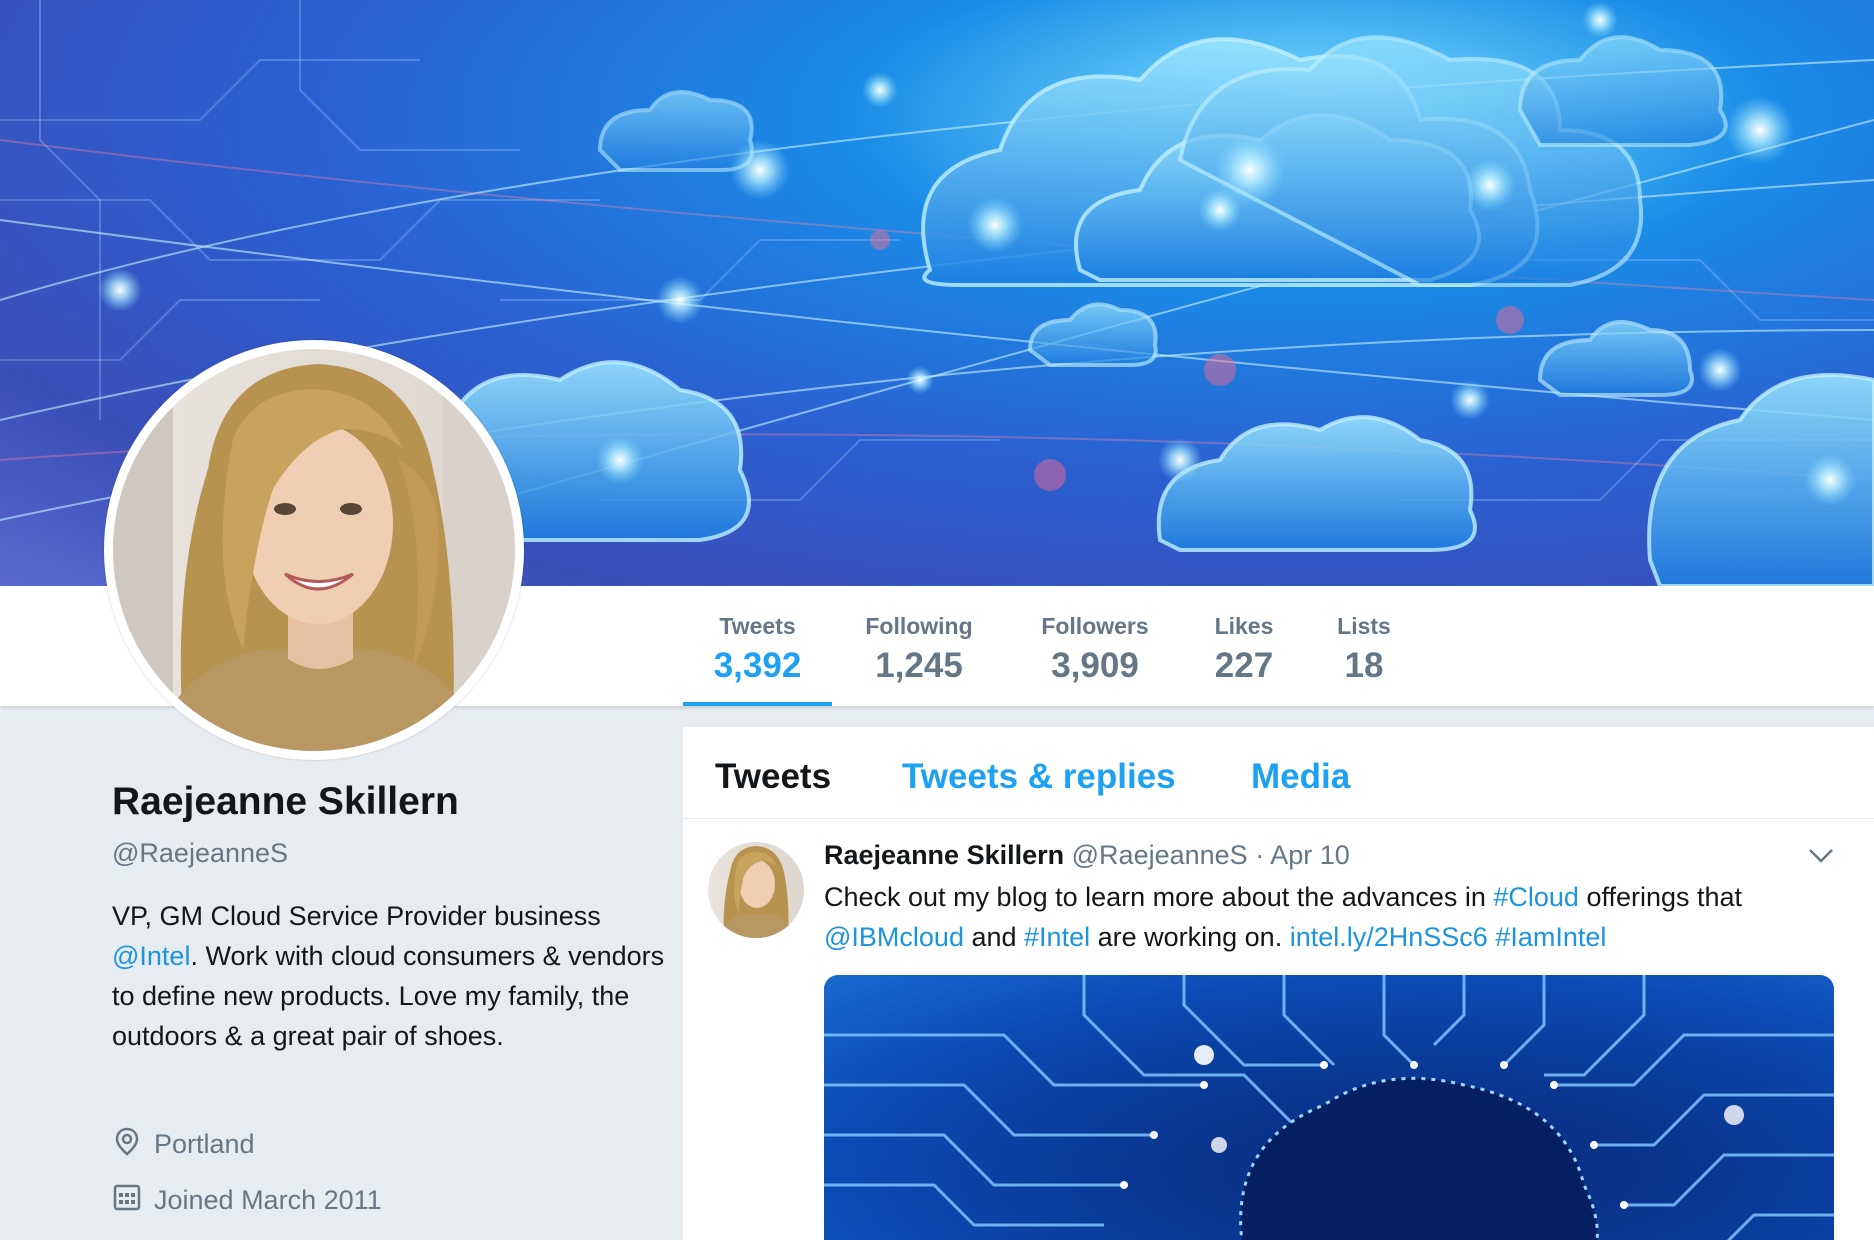 The width and height of the screenshot is (1874, 1240). I want to click on profile-handle: @RaejeanneS, so click(200, 853).